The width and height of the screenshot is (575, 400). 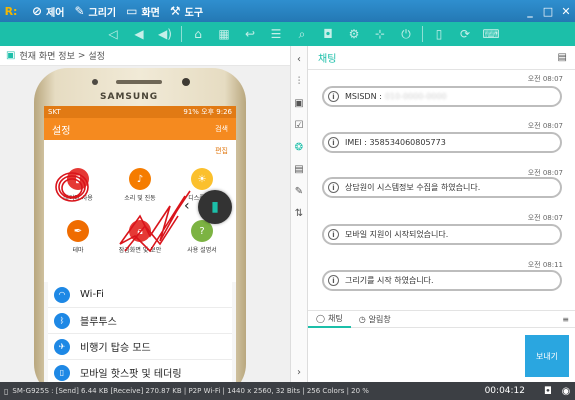 What do you see at coordinates (150, 13) in the screenshot?
I see `menu-screen-label: 화면` at bounding box center [150, 13].